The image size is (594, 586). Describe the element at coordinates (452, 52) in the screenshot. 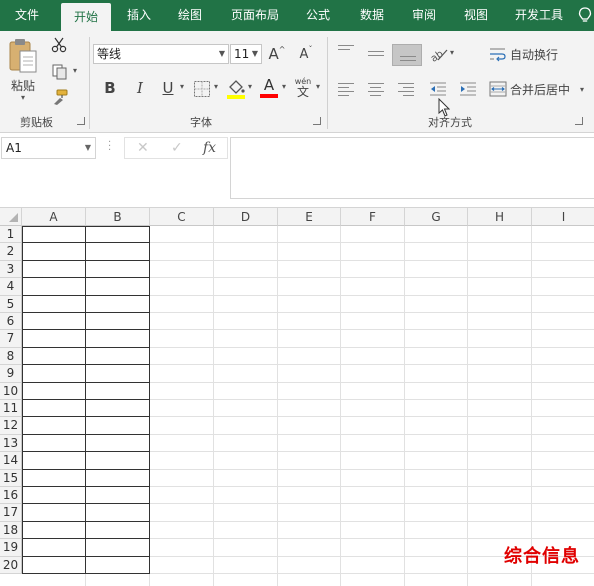

I see `orientation-dropdown-arrow: ▾` at that location.